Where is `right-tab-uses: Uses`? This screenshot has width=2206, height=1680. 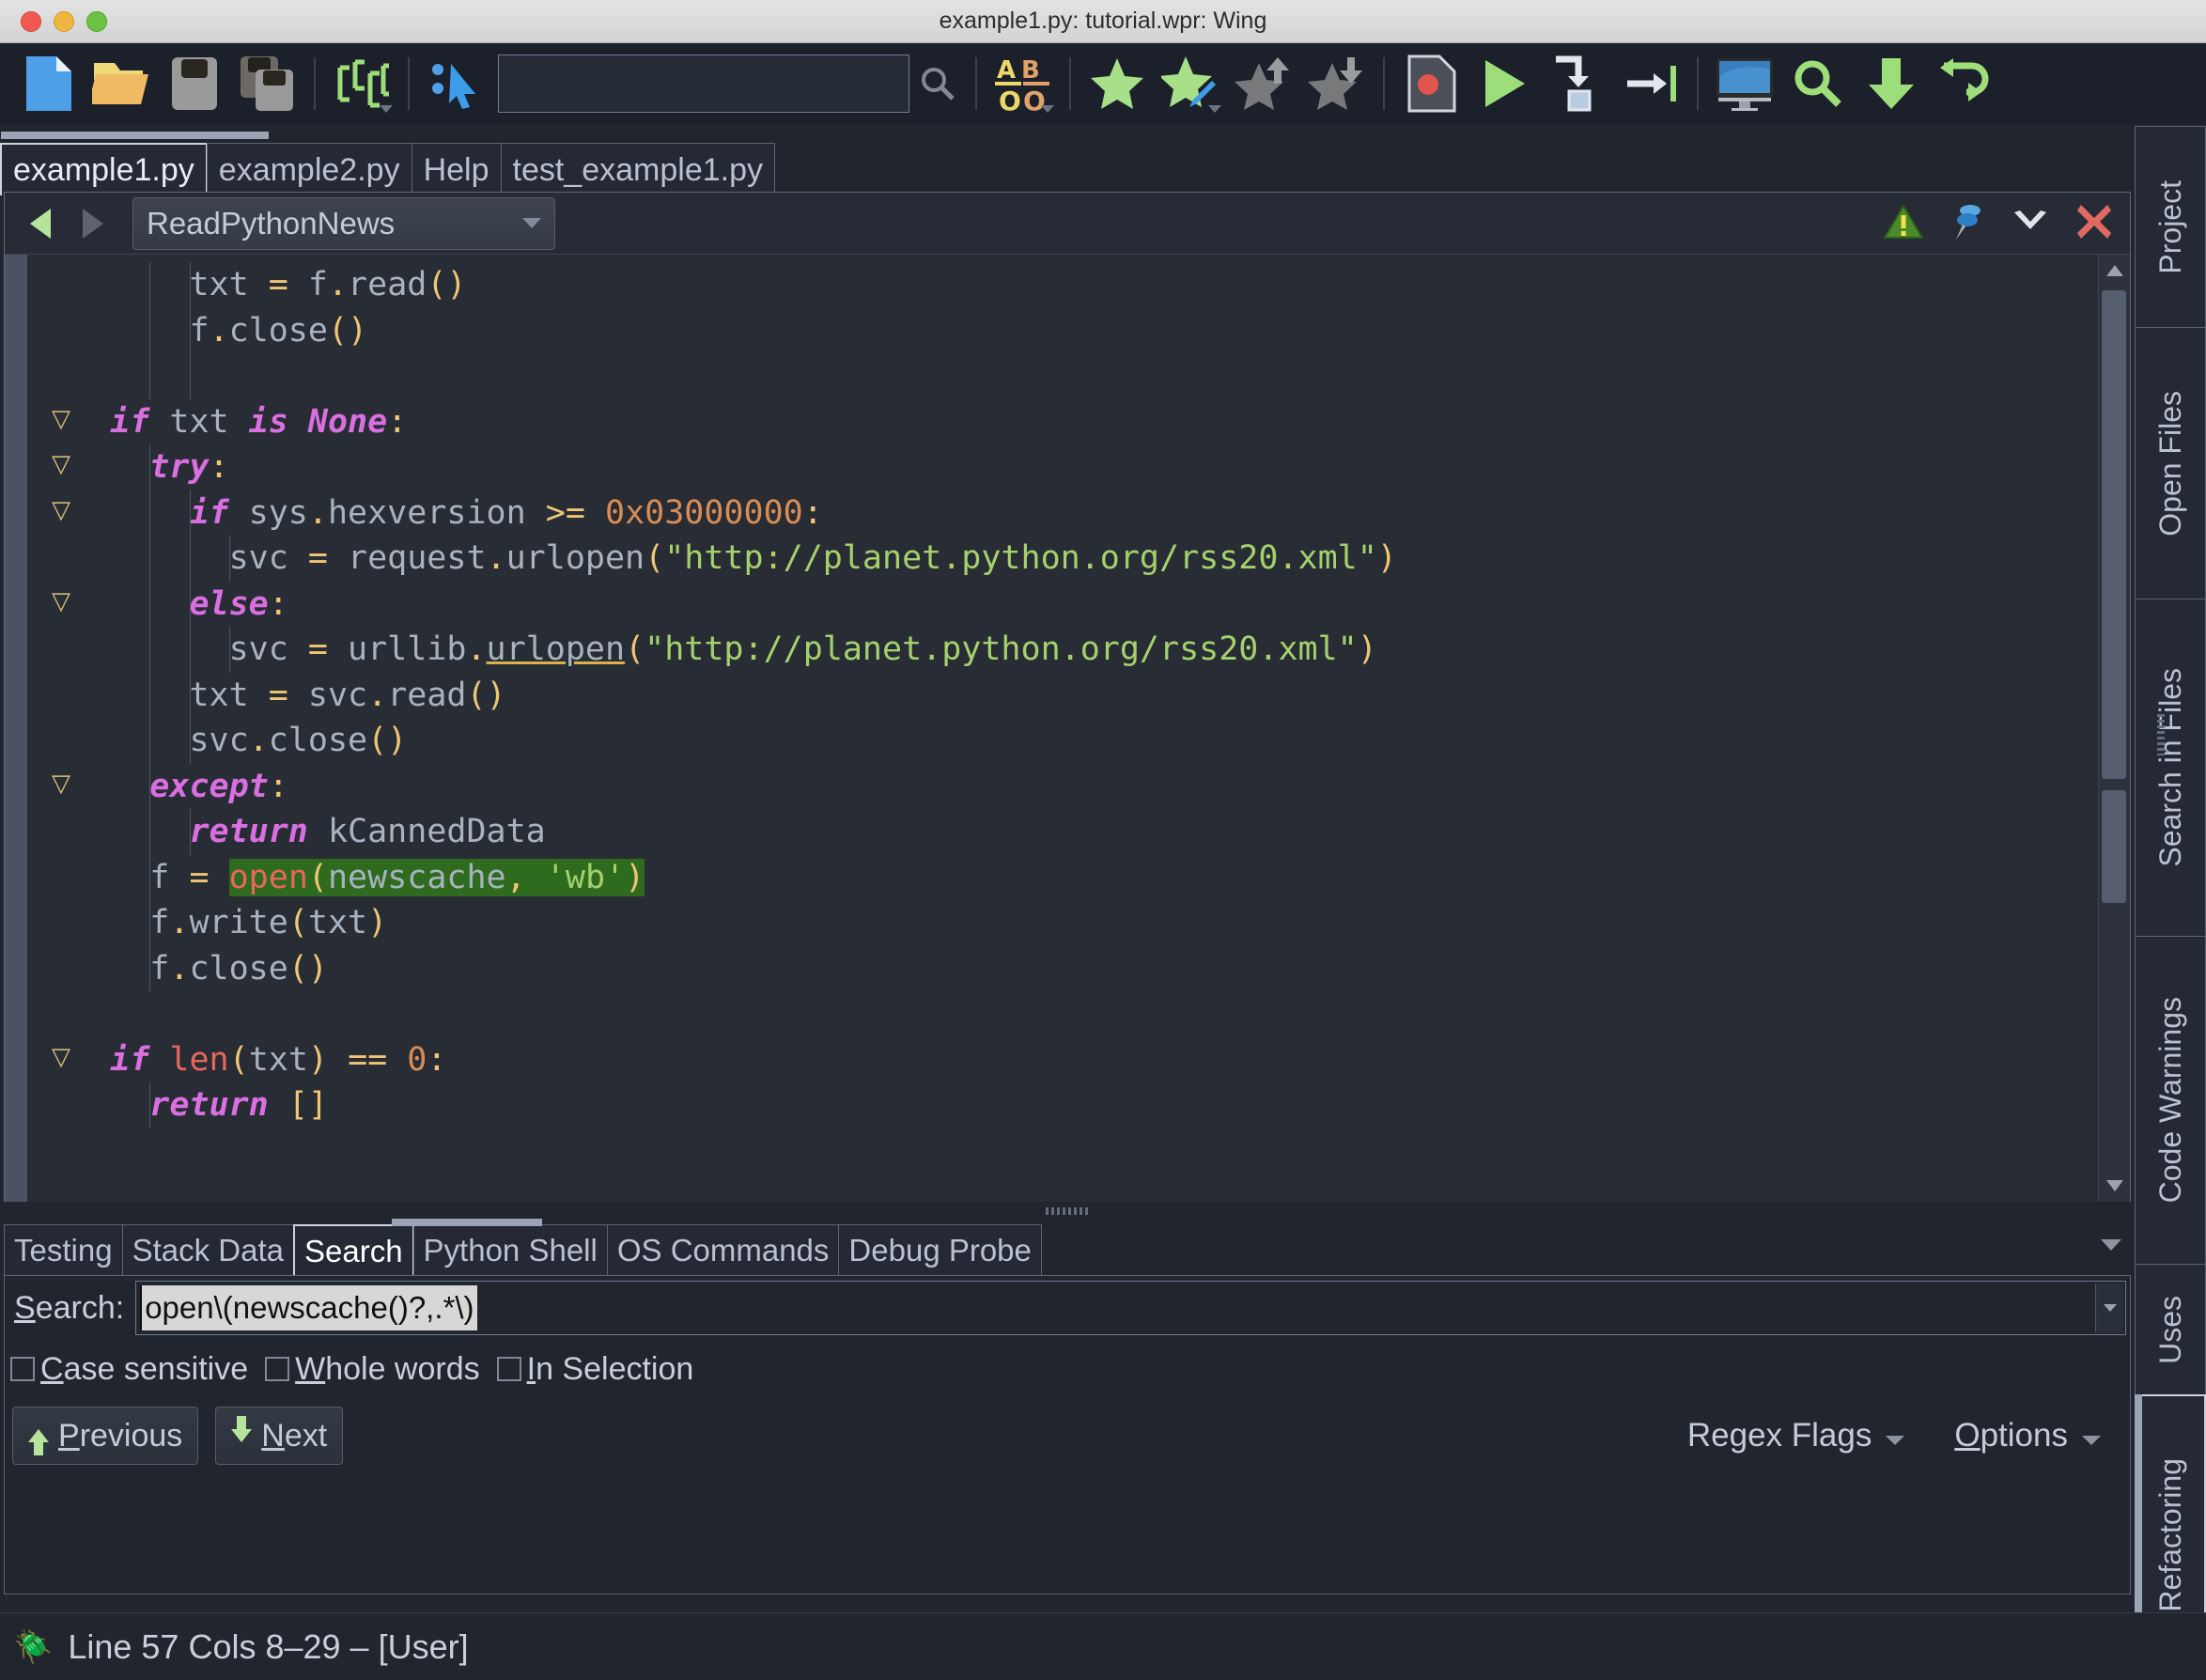 right-tab-uses: Uses is located at coordinates (2170, 1329).